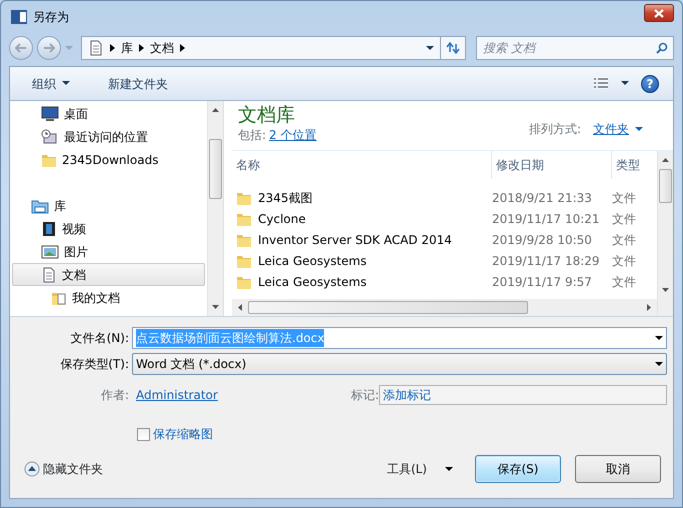 The image size is (683, 508). Describe the element at coordinates (542, 240) in the screenshot. I see `modified-date: 2019/9/28 10:50` at that location.